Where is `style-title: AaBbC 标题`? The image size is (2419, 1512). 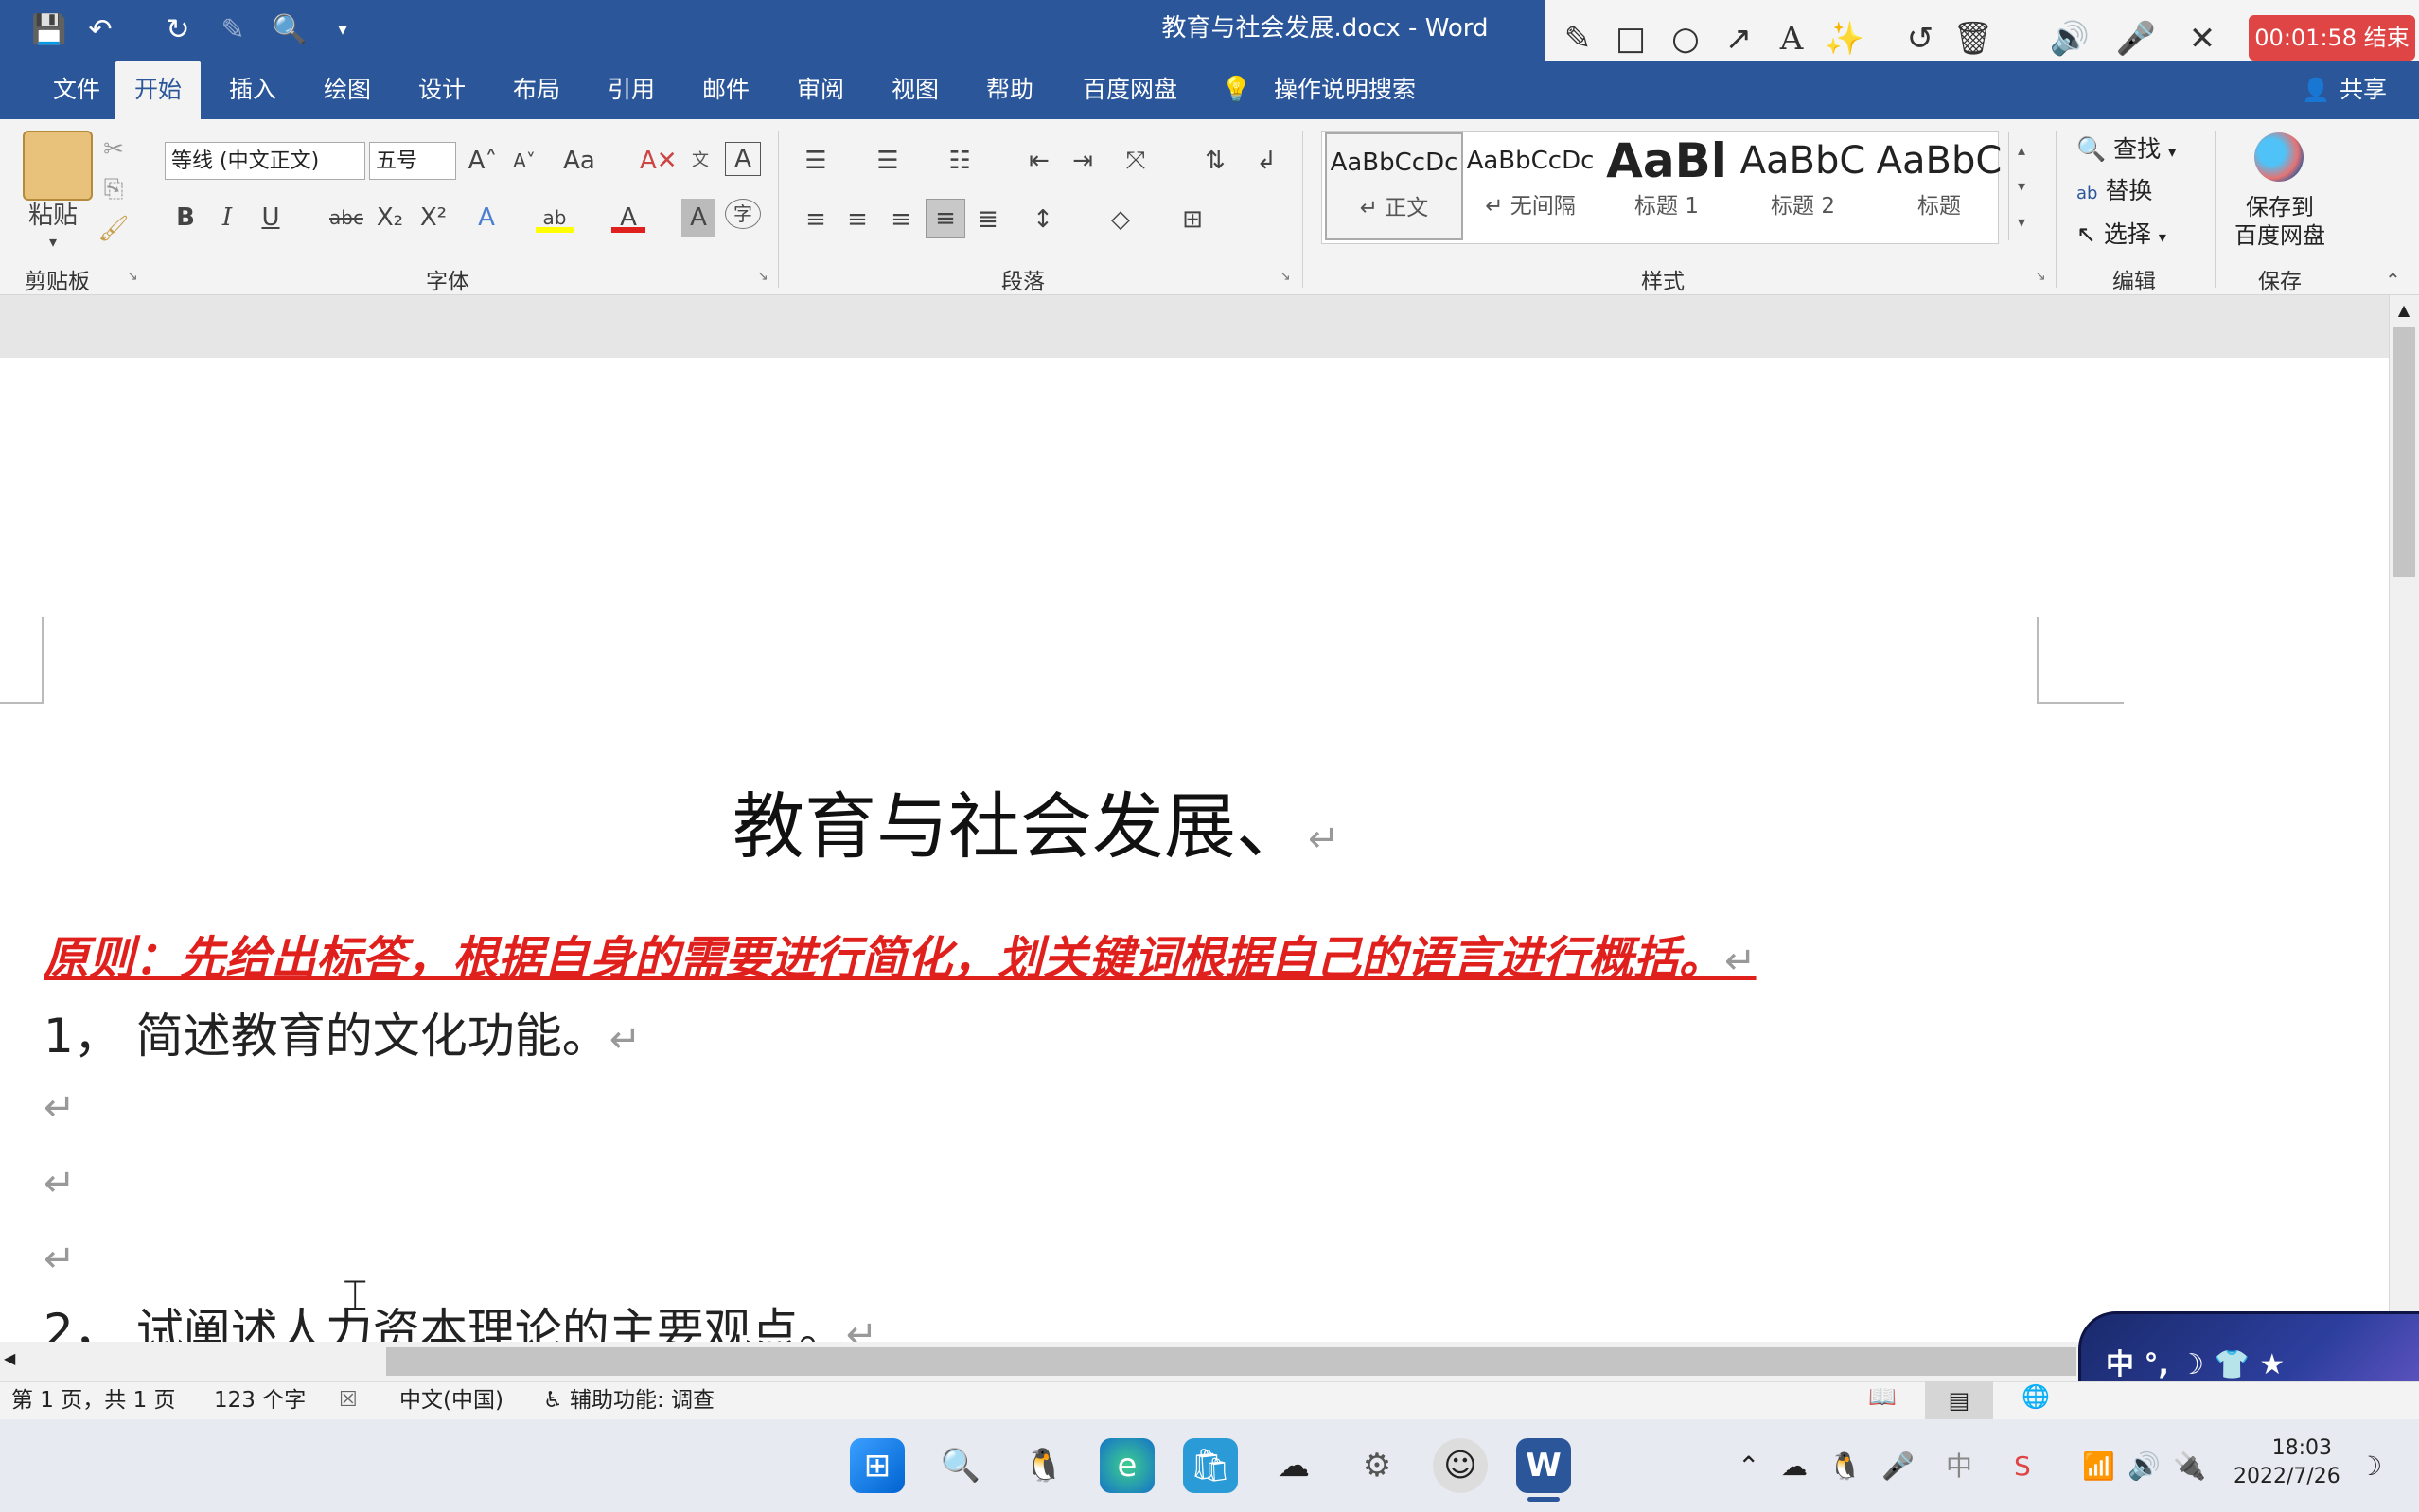
style-title: AaBbC 标题 is located at coordinates (1939, 185).